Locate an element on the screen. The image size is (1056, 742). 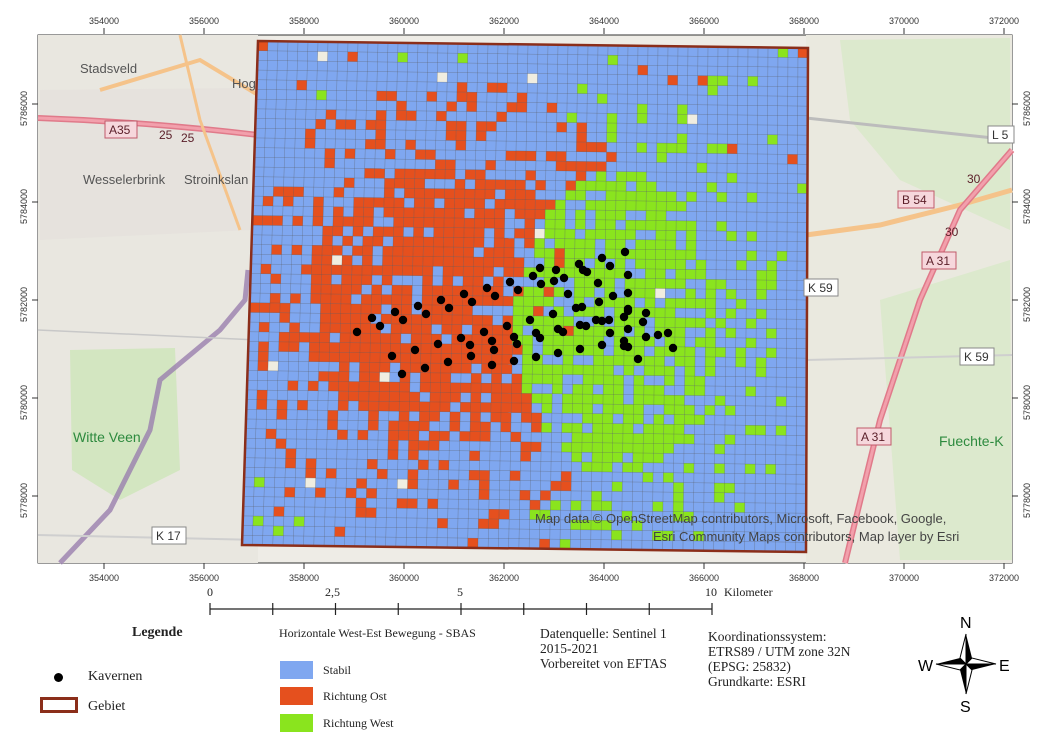
legend-title: Legende is located at coordinates (157, 632).